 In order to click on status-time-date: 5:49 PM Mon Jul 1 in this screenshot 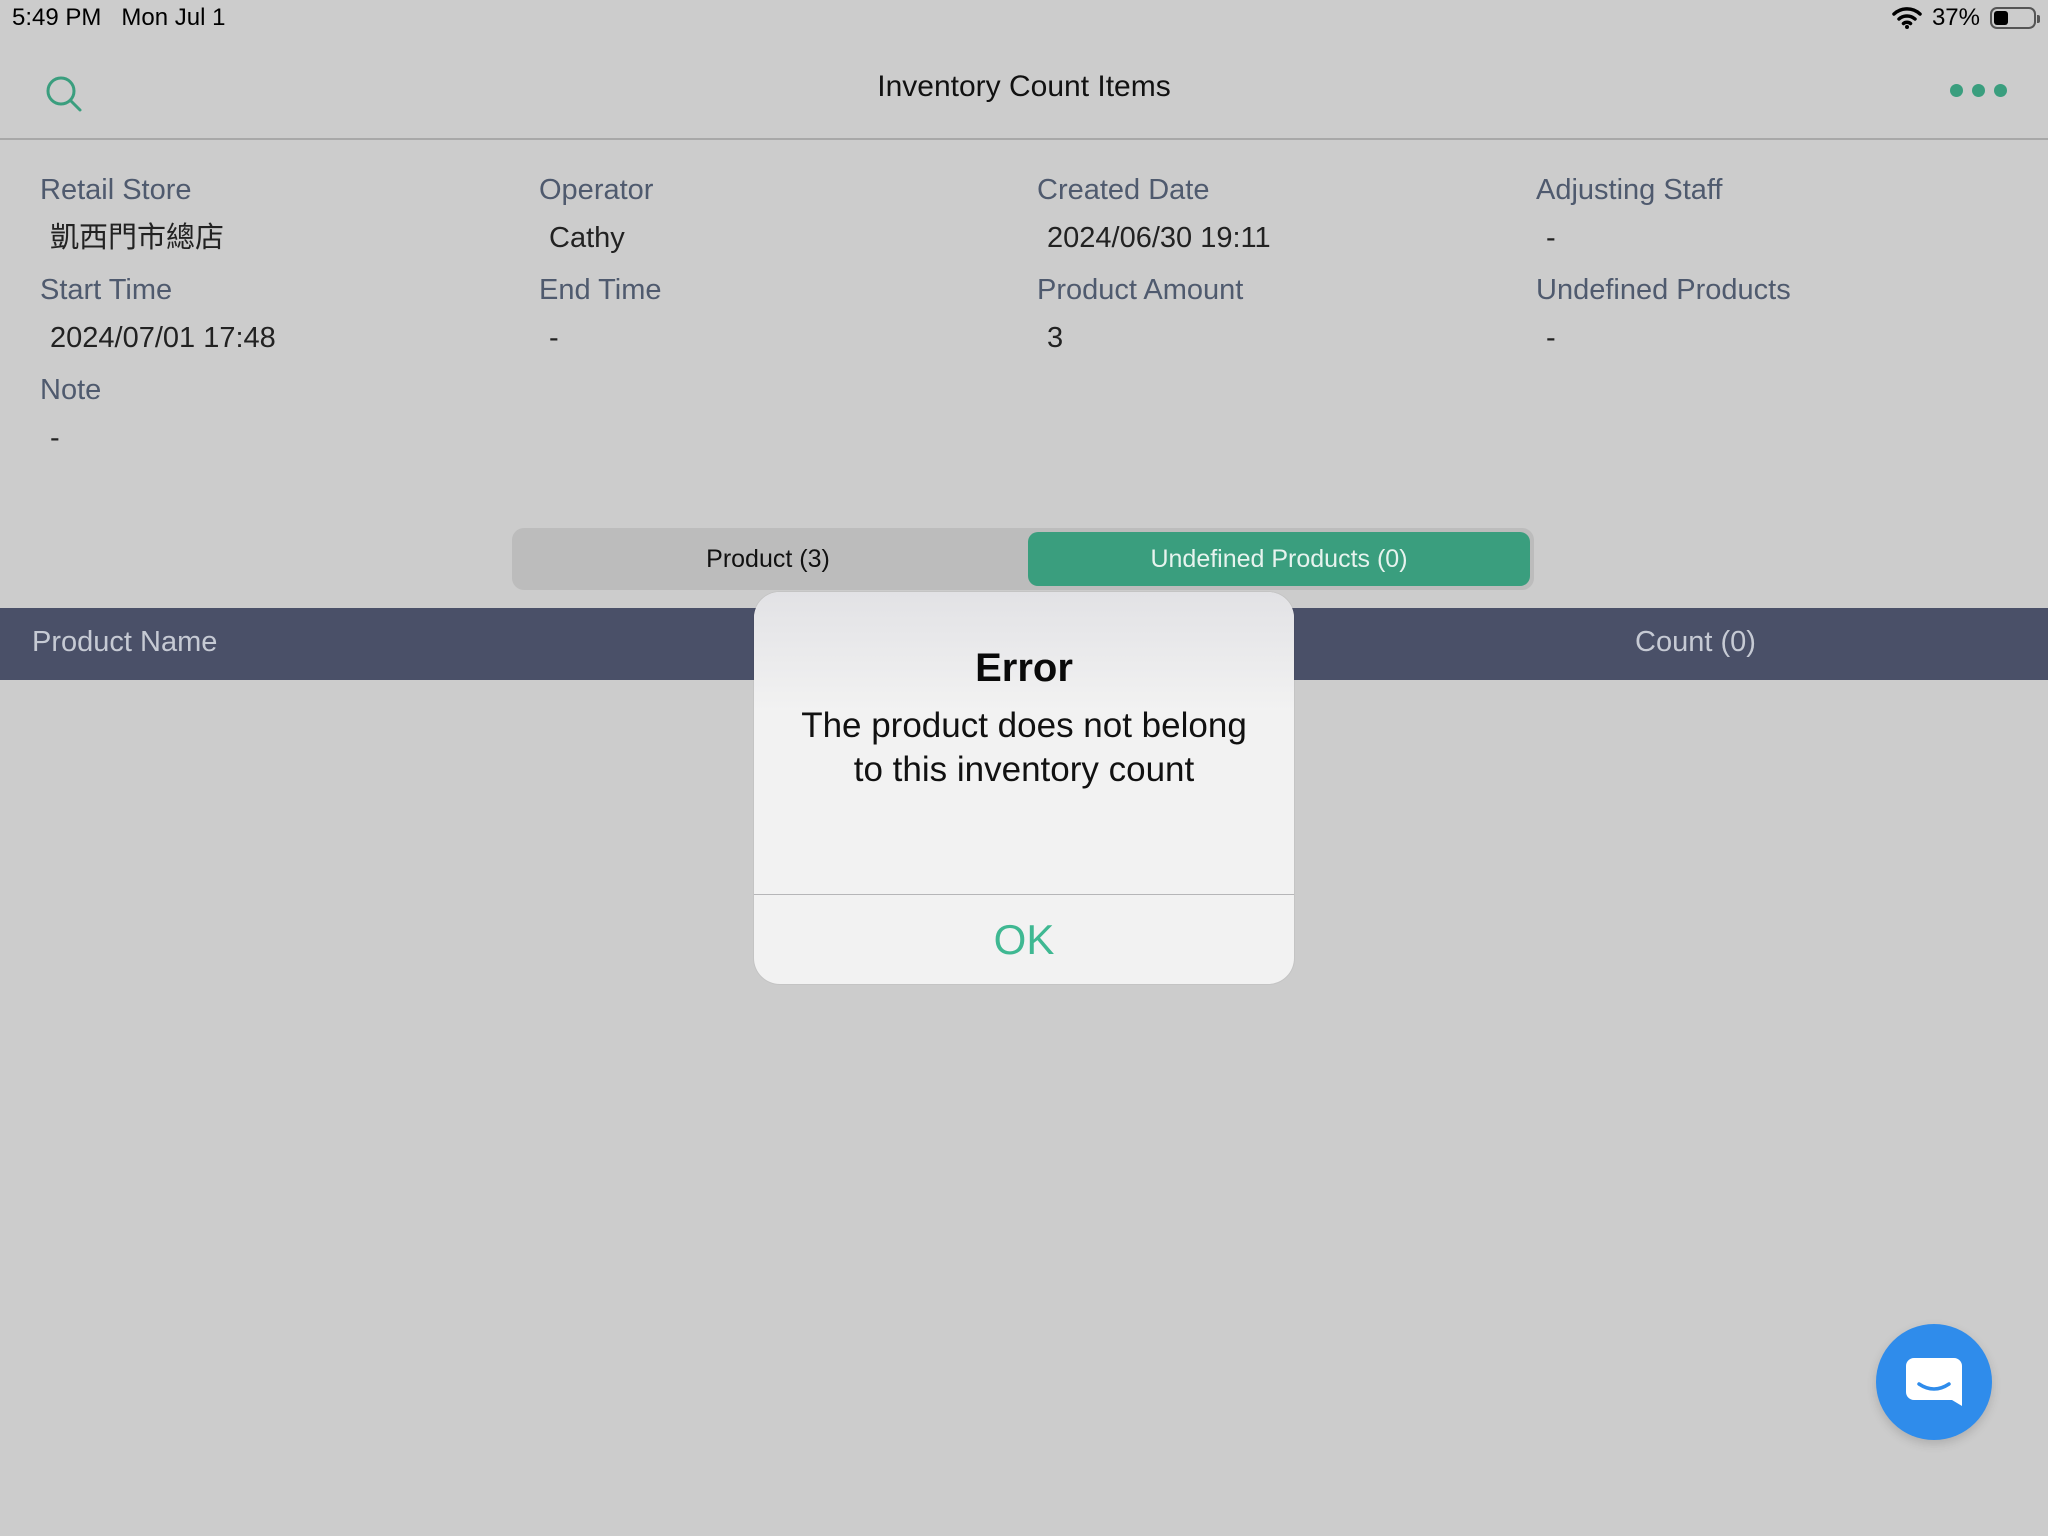, I will do `click(118, 18)`.